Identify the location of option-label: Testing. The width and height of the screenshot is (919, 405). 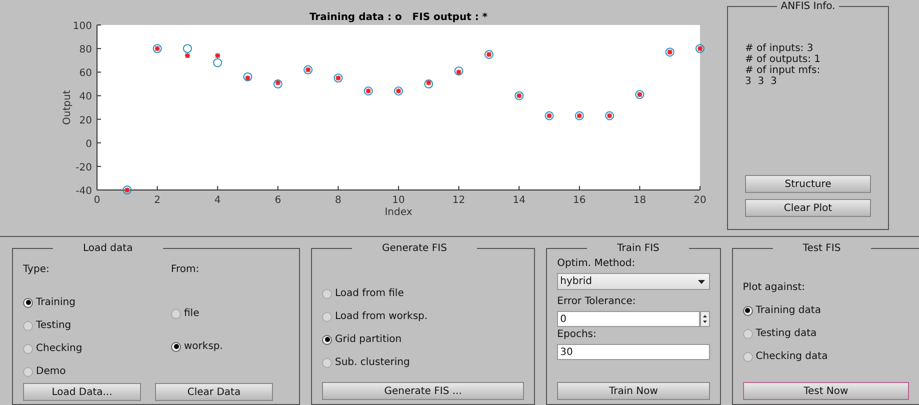
(54, 325).